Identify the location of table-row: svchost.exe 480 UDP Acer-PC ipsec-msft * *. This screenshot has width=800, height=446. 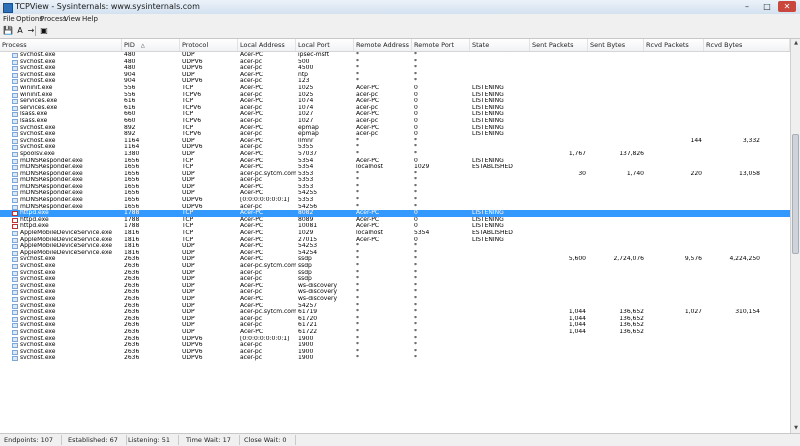
(395, 55).